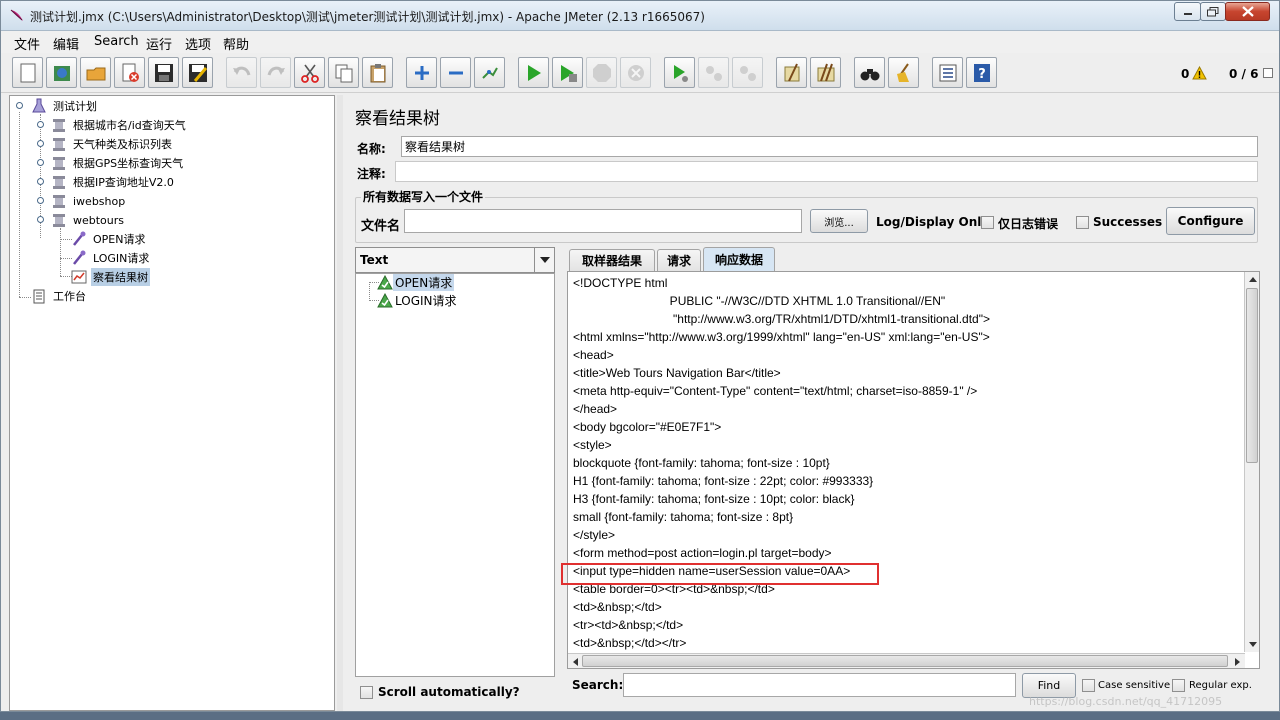  I want to click on new-button, so click(27, 72).